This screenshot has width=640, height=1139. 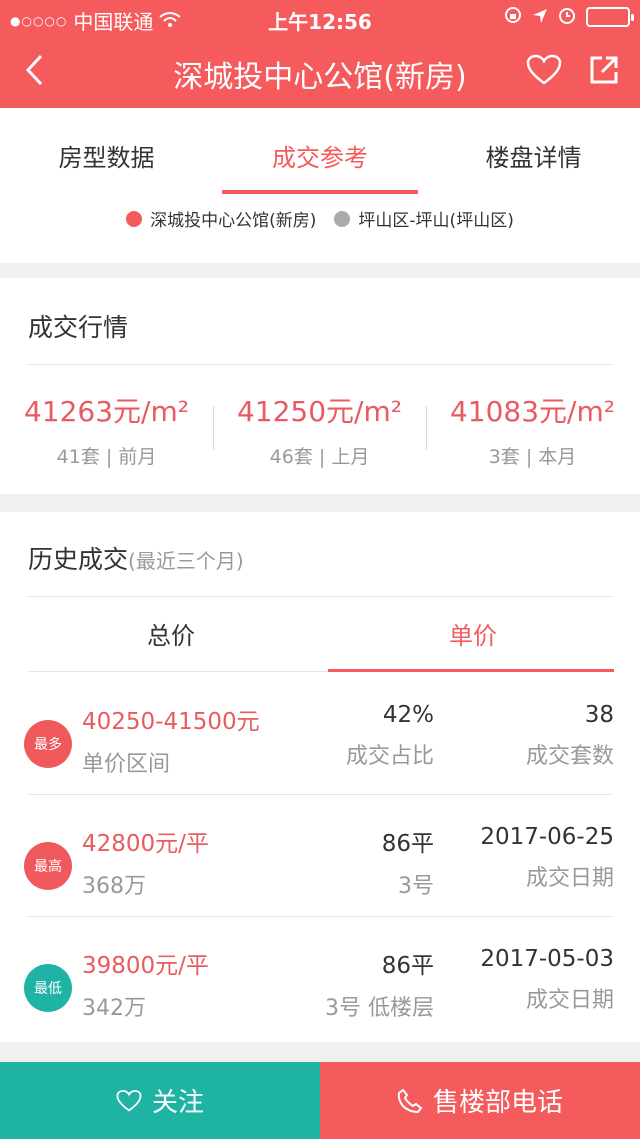 What do you see at coordinates (171, 633) in the screenshot?
I see `subtab-total-price: 总价` at bounding box center [171, 633].